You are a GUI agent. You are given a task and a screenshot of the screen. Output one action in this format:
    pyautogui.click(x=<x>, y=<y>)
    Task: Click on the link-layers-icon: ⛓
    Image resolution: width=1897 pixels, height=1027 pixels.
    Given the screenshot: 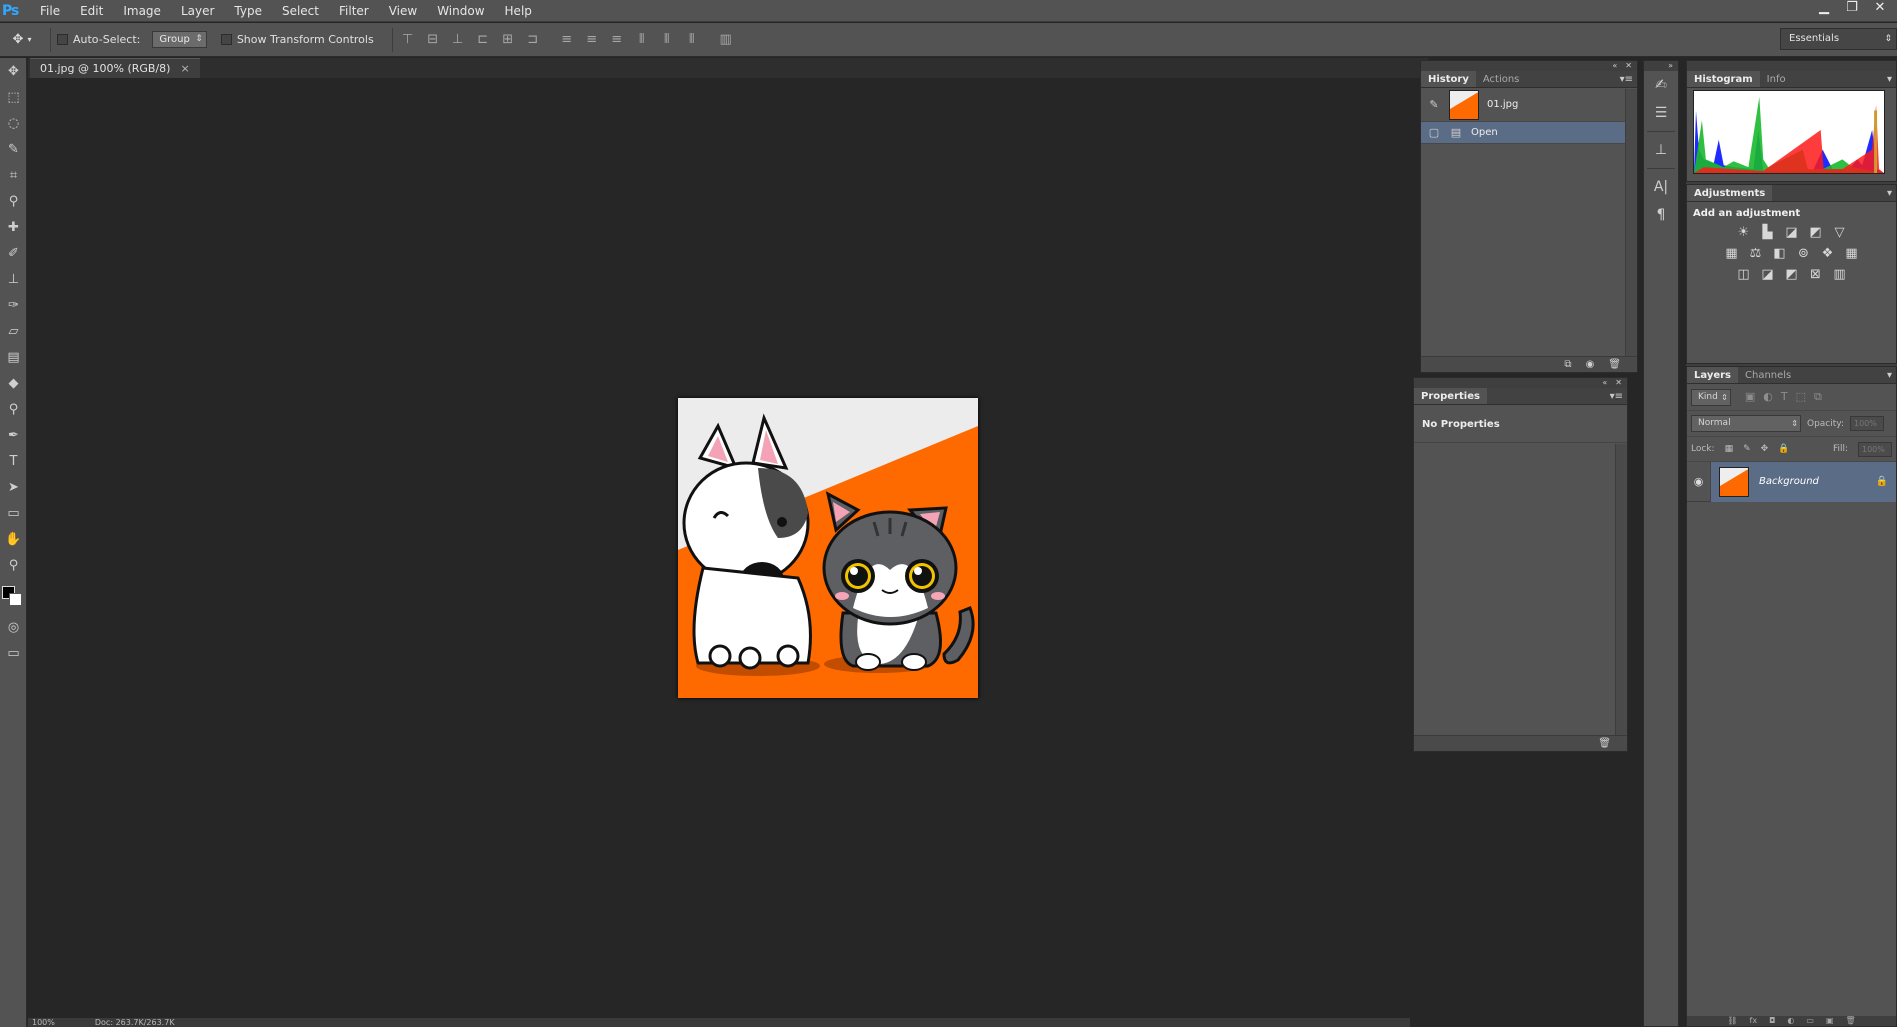 What is the action you would take?
    pyautogui.click(x=1732, y=1021)
    